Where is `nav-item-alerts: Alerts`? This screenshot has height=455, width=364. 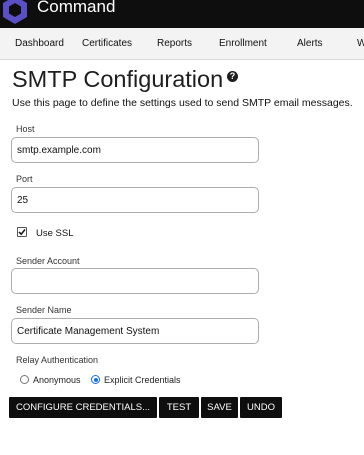
nav-item-alerts: Alerts is located at coordinates (310, 43).